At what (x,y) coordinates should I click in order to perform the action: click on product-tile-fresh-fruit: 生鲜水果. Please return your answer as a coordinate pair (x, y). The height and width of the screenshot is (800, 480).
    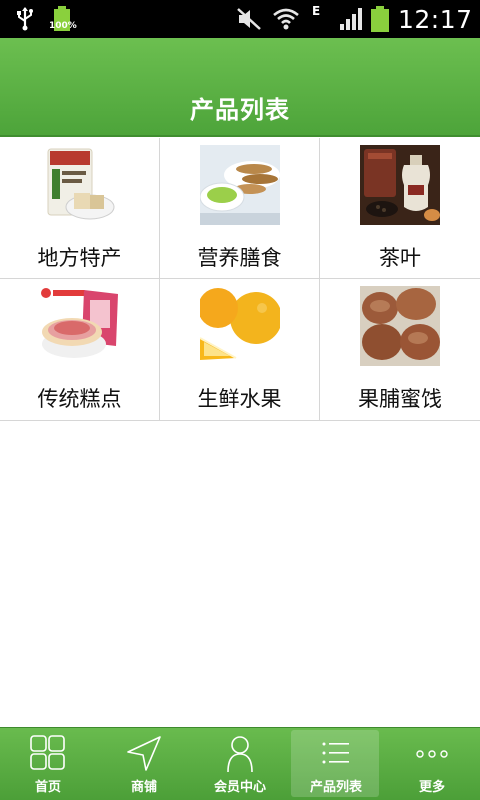
    Looking at the image, I should click on (240, 350).